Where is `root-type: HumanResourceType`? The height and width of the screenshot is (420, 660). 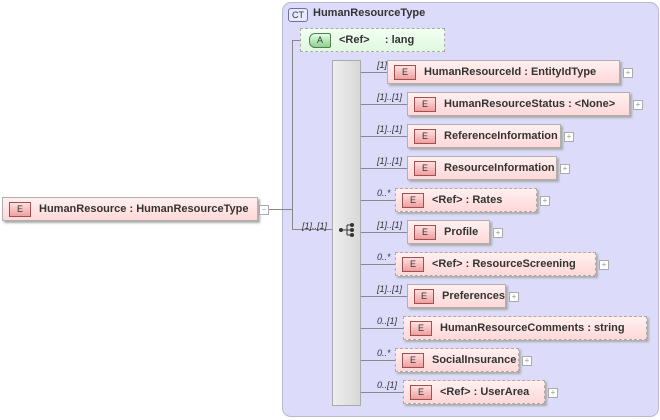
root-type: HumanResourceType is located at coordinates (192, 209).